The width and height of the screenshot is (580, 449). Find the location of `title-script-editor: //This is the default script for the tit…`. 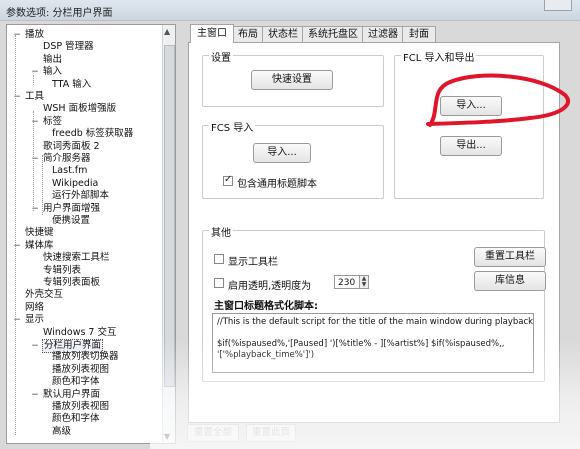

title-script-editor: //This is the default script for the tit… is located at coordinates (373, 343).